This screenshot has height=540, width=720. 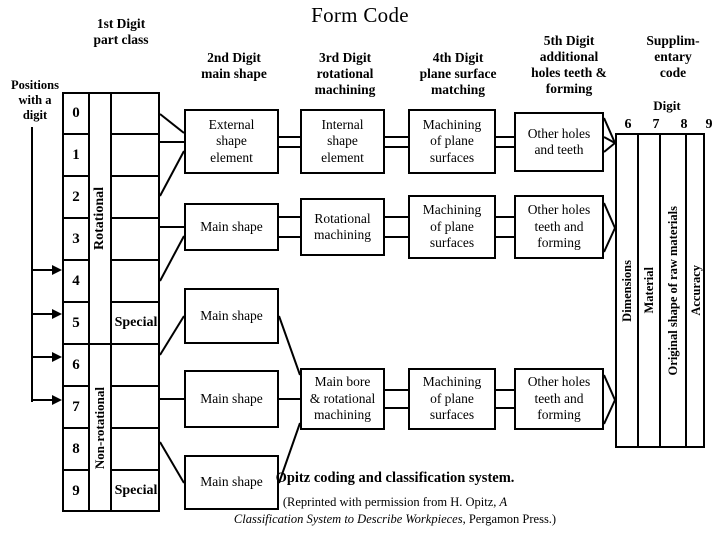 What do you see at coordinates (121, 31) in the screenshot?
I see `first-digit-header: 1st Digit part class` at bounding box center [121, 31].